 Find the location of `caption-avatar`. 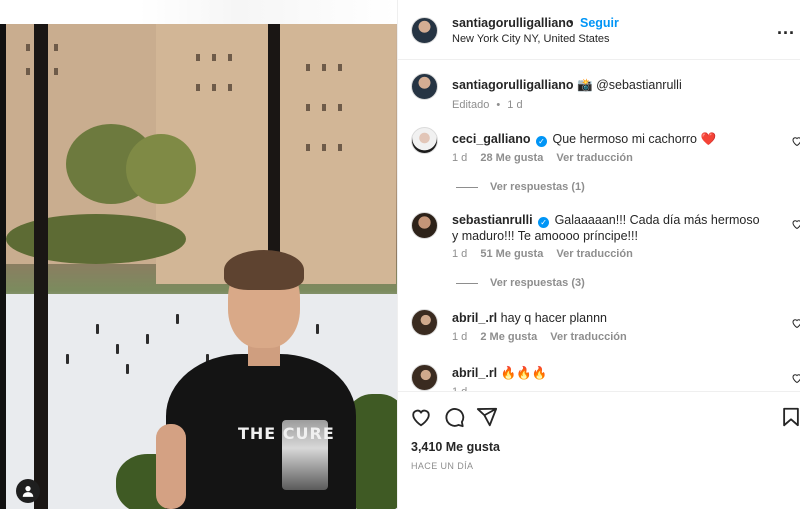

caption-avatar is located at coordinates (424, 86).